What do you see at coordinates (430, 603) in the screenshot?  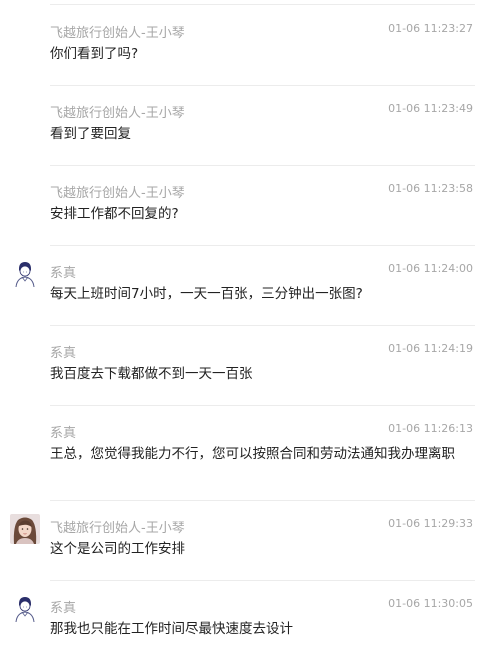 I see `message-timestamp: 01-06 11:30:05` at bounding box center [430, 603].